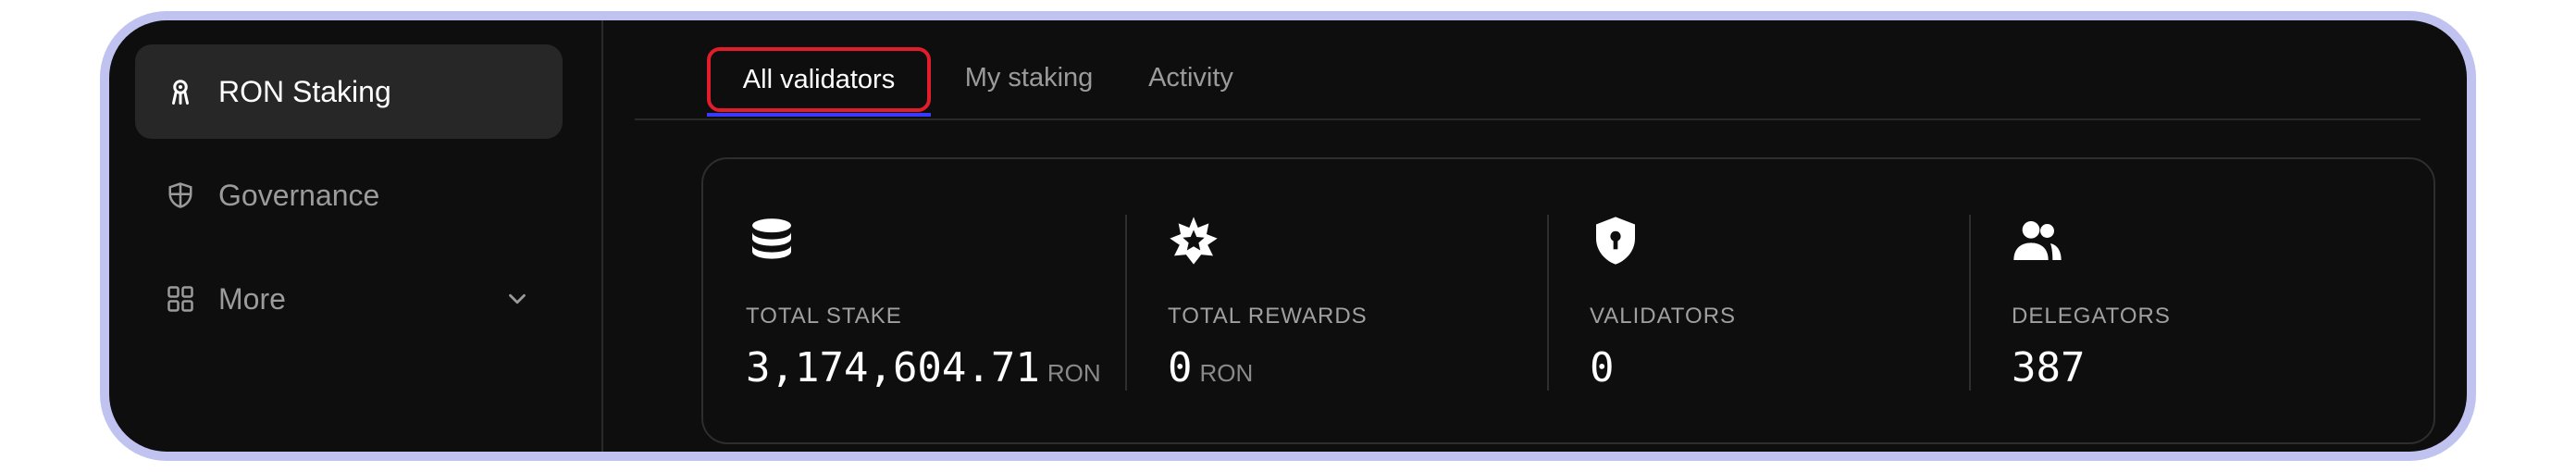  Describe the element at coordinates (252, 299) in the screenshot. I see `sidebar-item-label: More` at that location.